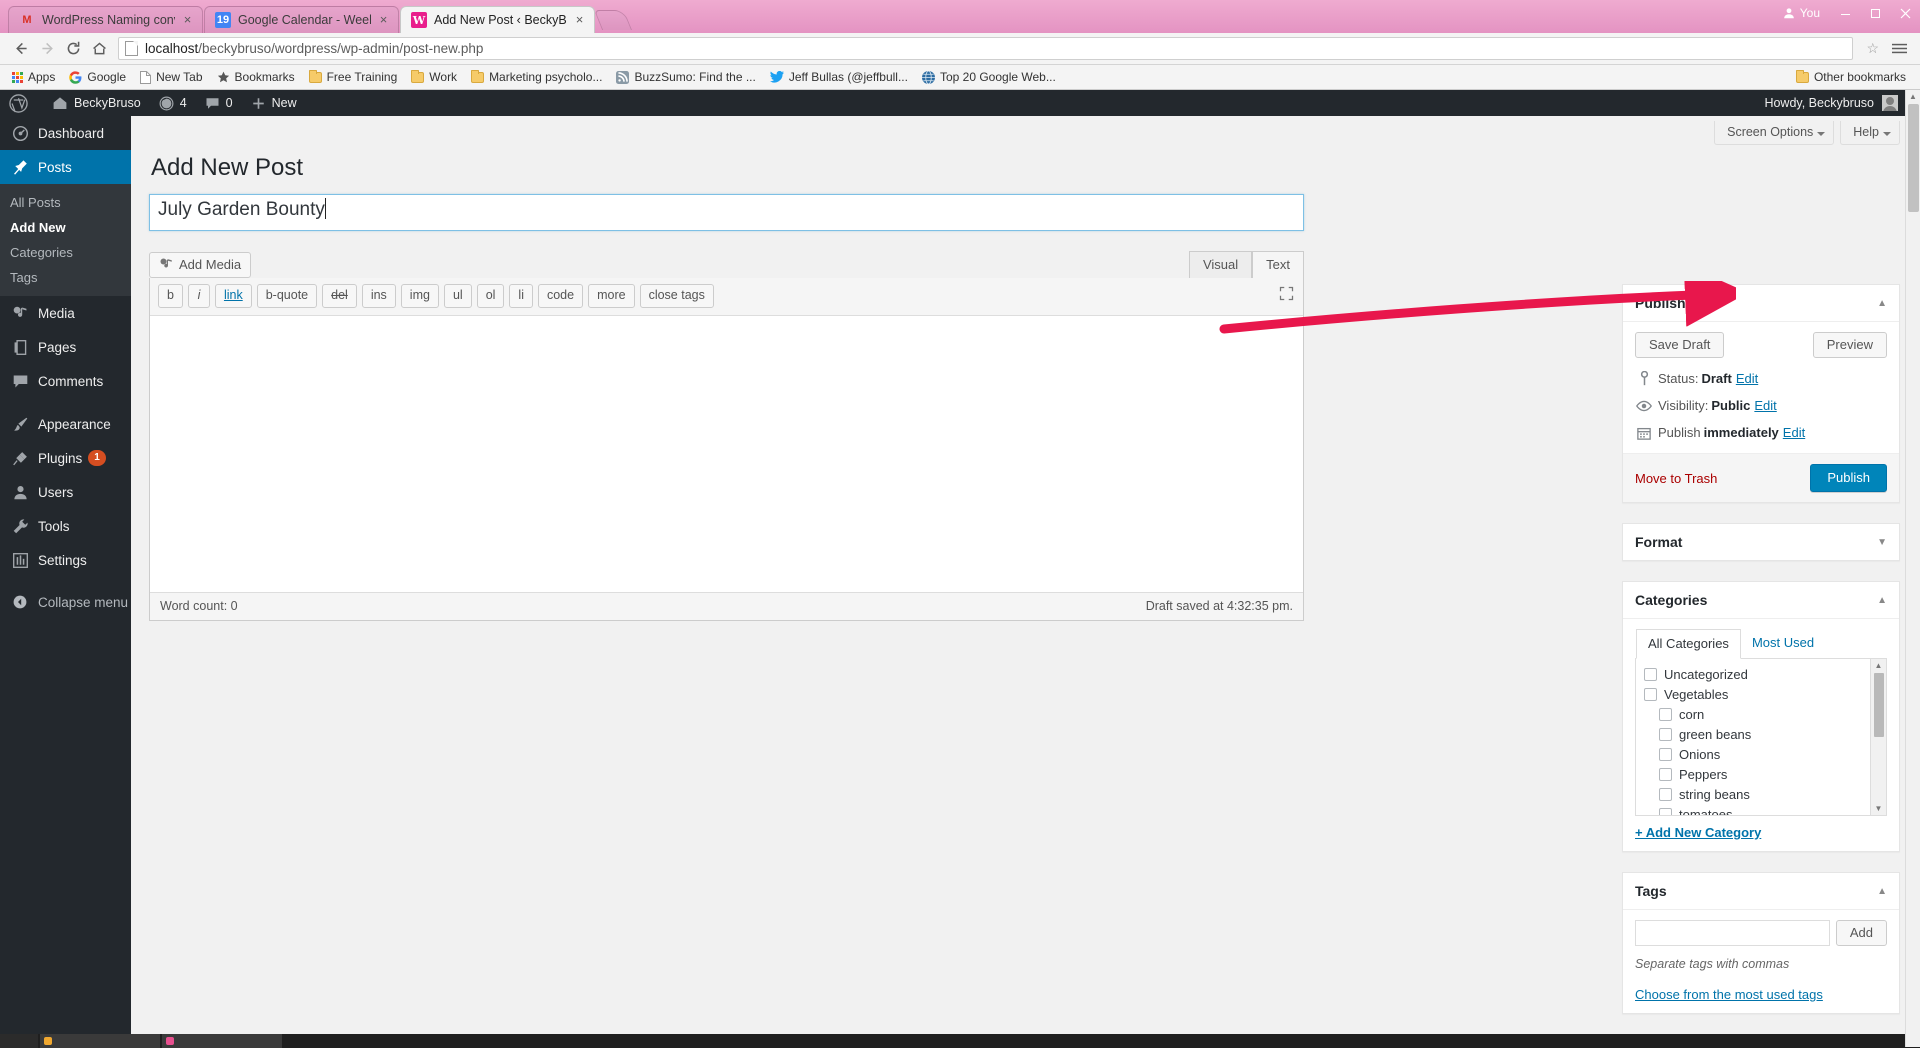 The width and height of the screenshot is (1920, 1048). I want to click on tags-box-header: Tags ▲, so click(1761, 891).